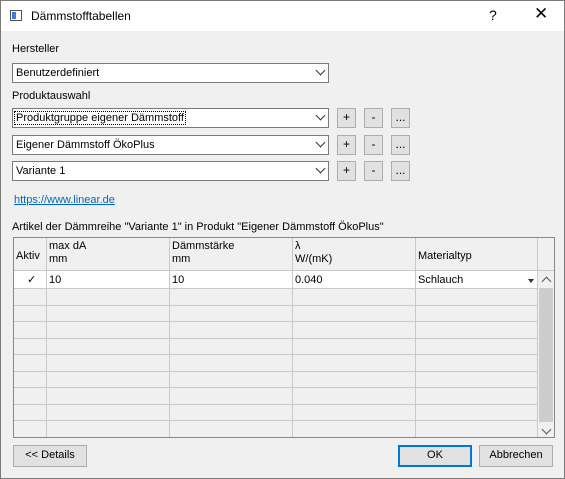 The height and width of the screenshot is (479, 565). I want to click on app-icon, so click(16, 15).